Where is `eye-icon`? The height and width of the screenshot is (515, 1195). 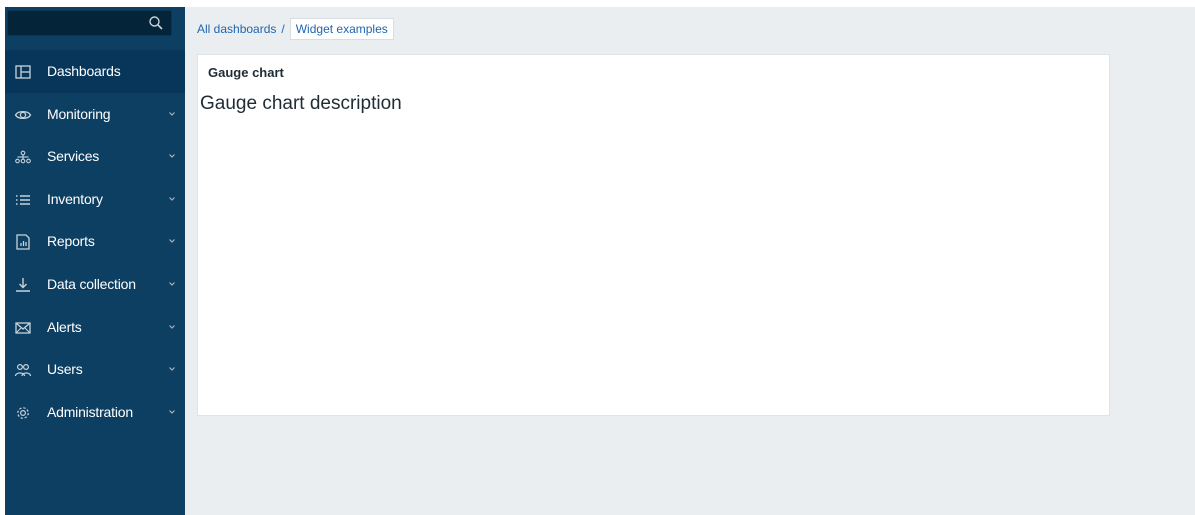 eye-icon is located at coordinates (23, 114).